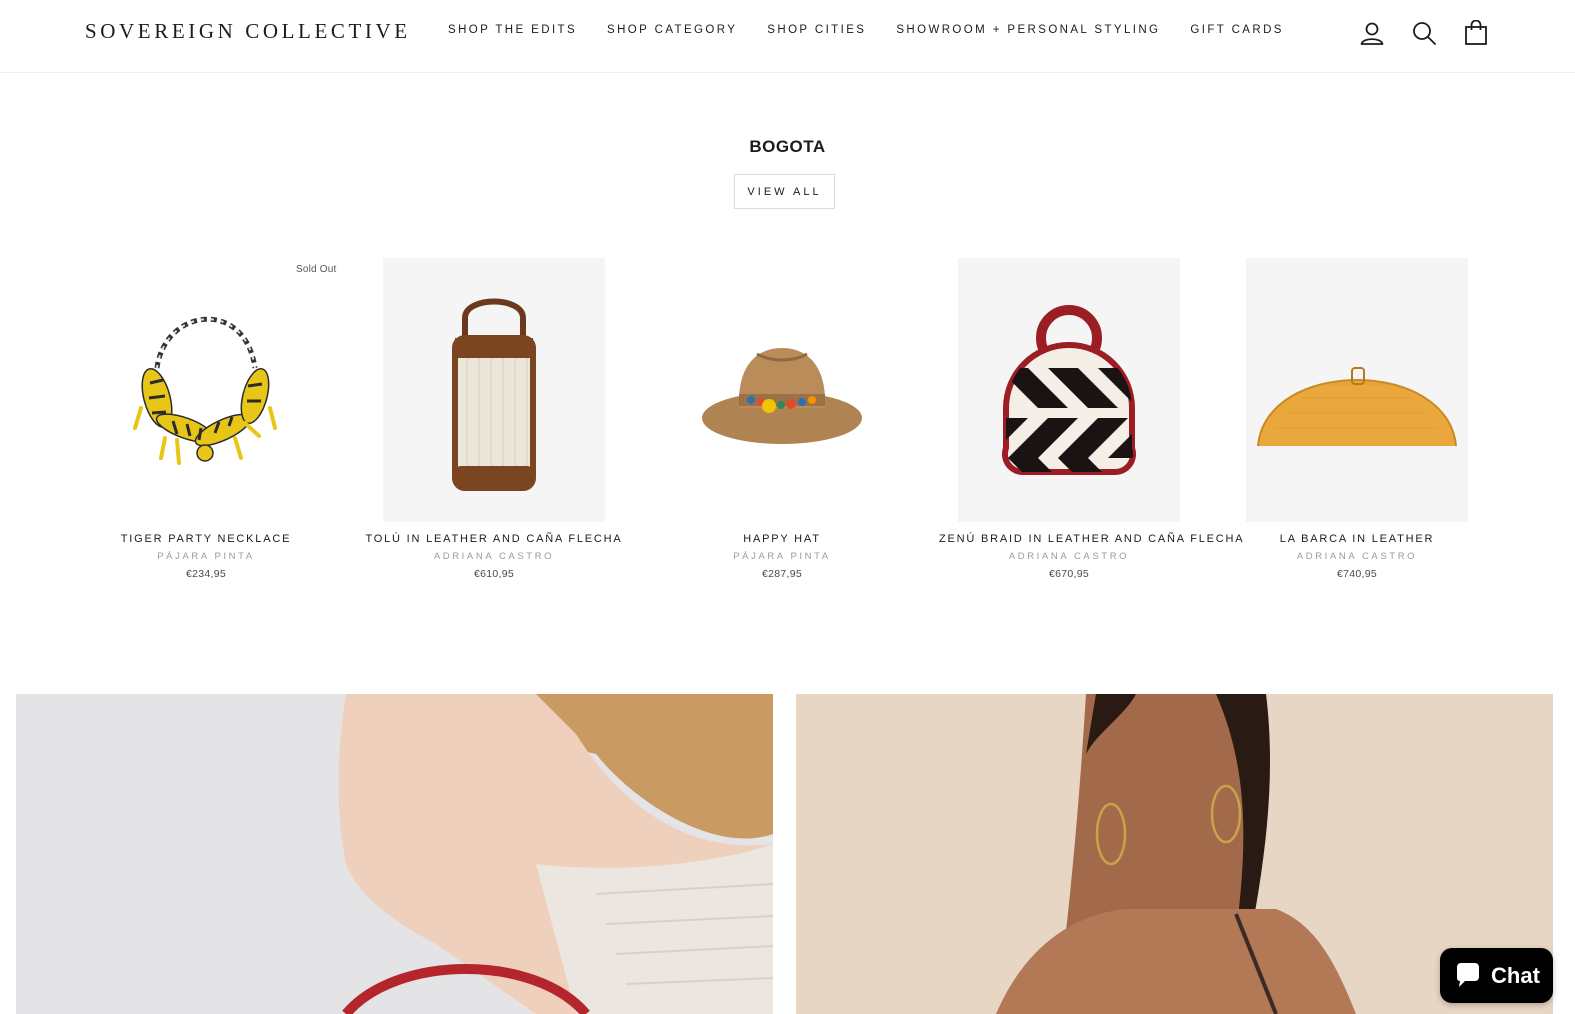 Image resolution: width=1575 pixels, height=1014 pixels. I want to click on nav-item-showroom-personal-styling: SHOWROOM + PERSONAL STYLING, so click(1028, 30).